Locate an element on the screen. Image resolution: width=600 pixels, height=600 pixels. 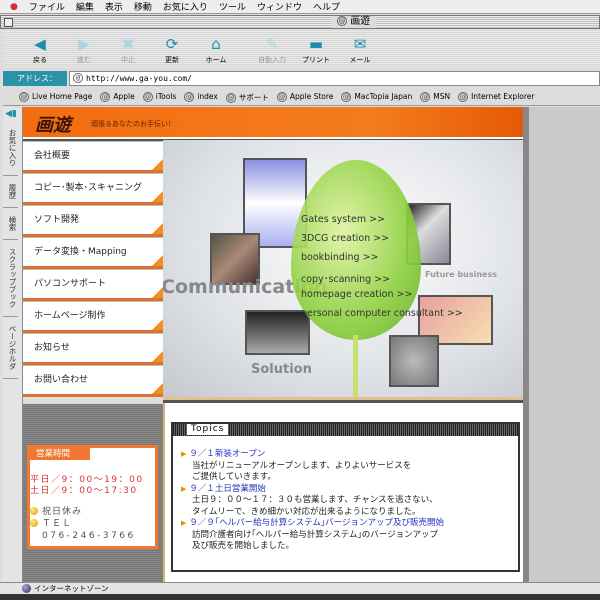
refresh-button: ⟳ 更新 is located at coordinates (172, 50).